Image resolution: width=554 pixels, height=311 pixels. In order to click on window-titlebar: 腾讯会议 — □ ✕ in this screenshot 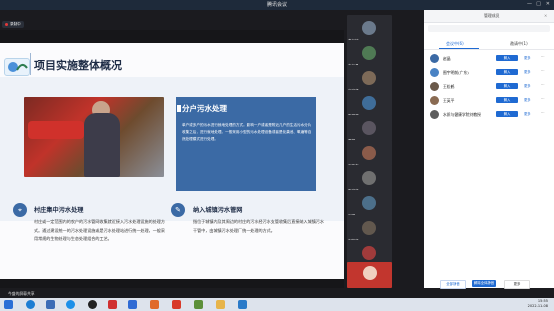, I will do `click(277, 5)`.